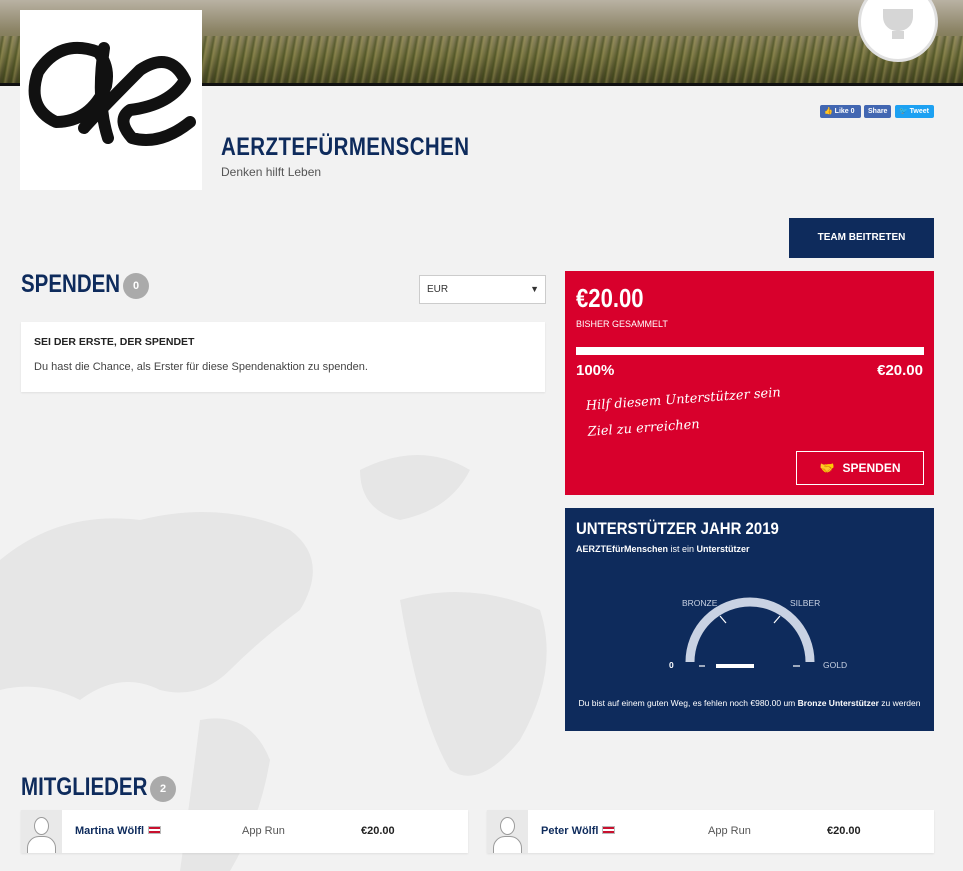 The image size is (963, 871). I want to click on member-card: Martina Wölfl App Run €20.00, so click(244, 831).